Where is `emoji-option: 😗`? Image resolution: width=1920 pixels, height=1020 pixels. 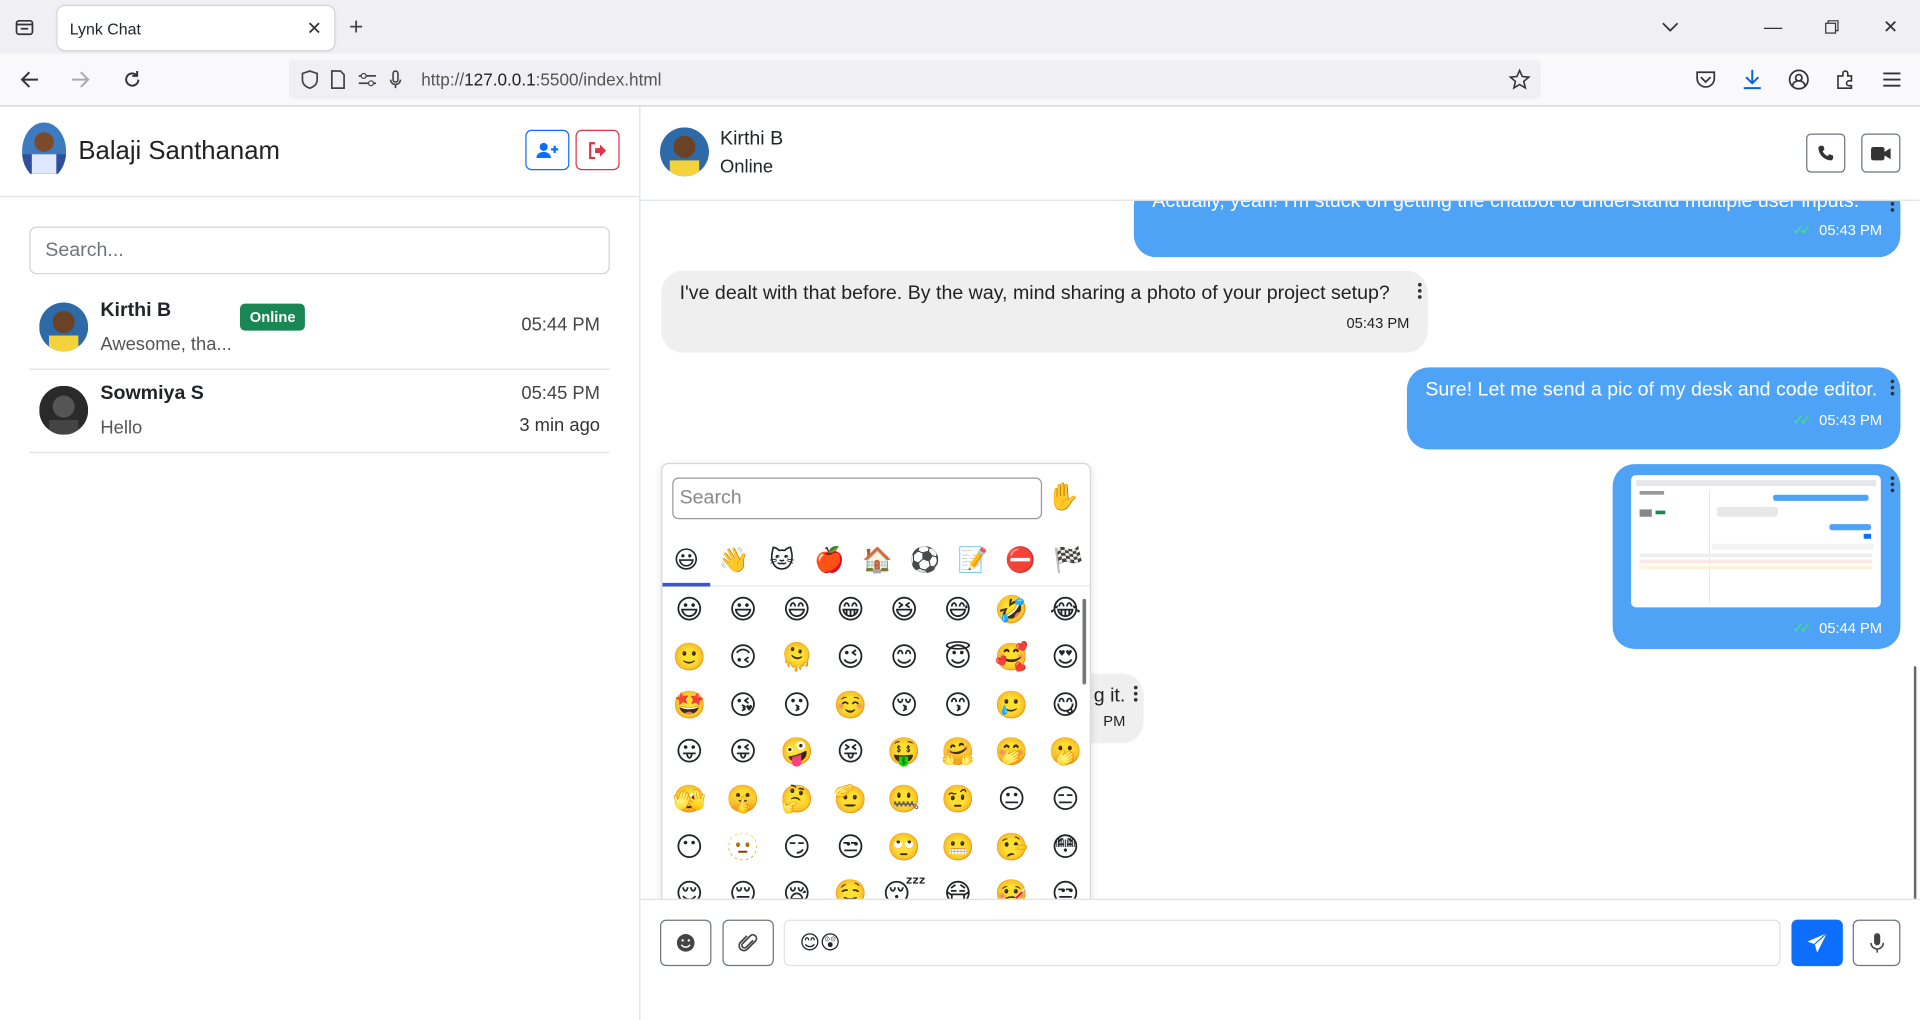 emoji-option: 😗 is located at coordinates (797, 704).